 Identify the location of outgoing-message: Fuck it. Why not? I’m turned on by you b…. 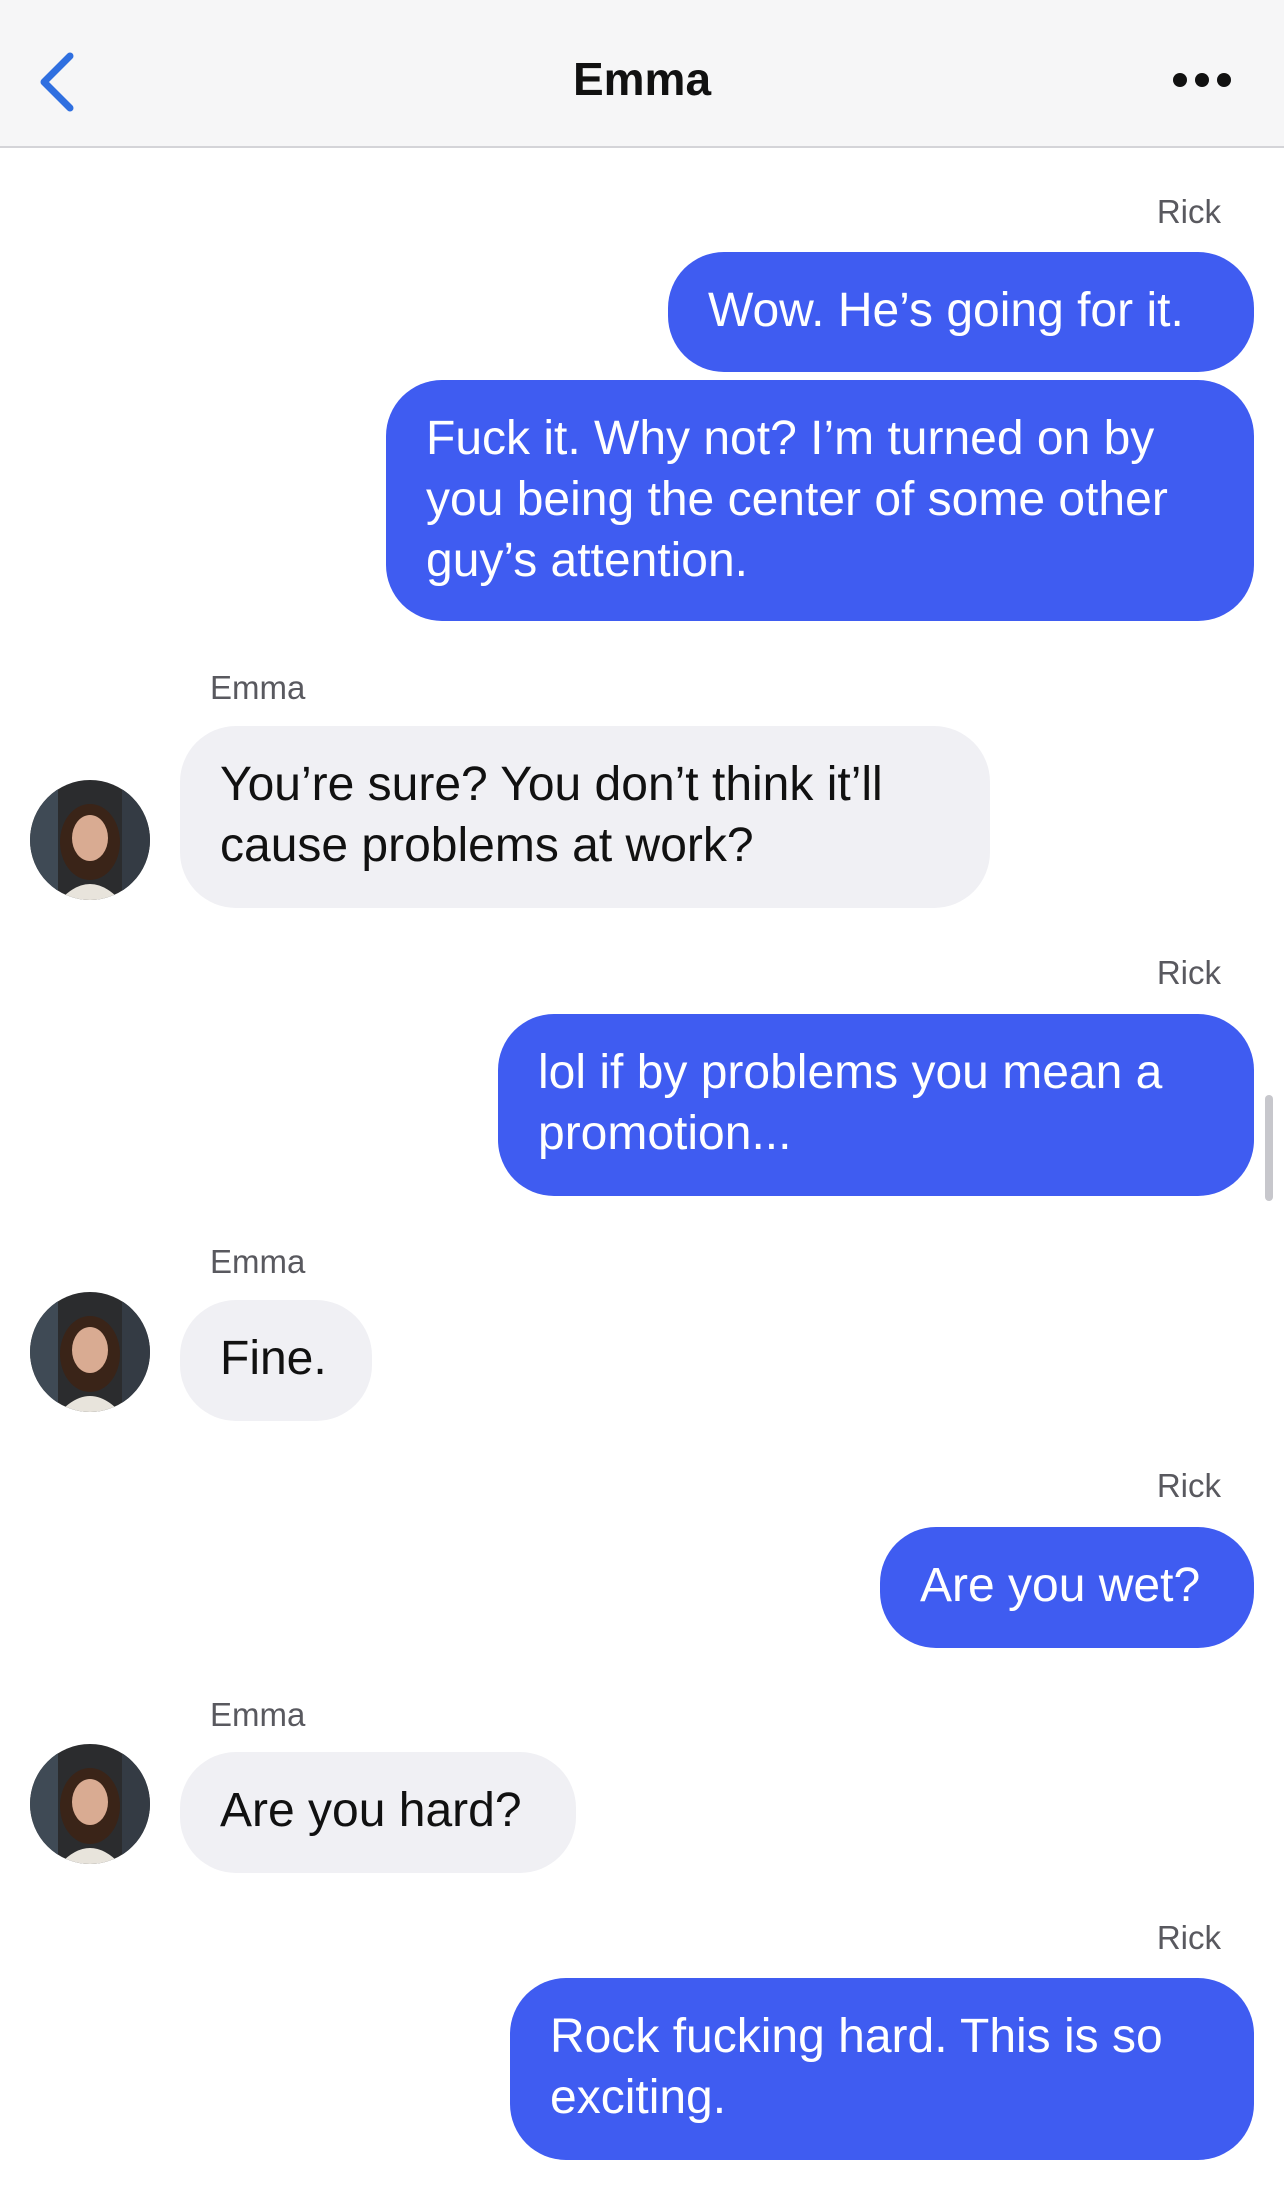
(820, 500).